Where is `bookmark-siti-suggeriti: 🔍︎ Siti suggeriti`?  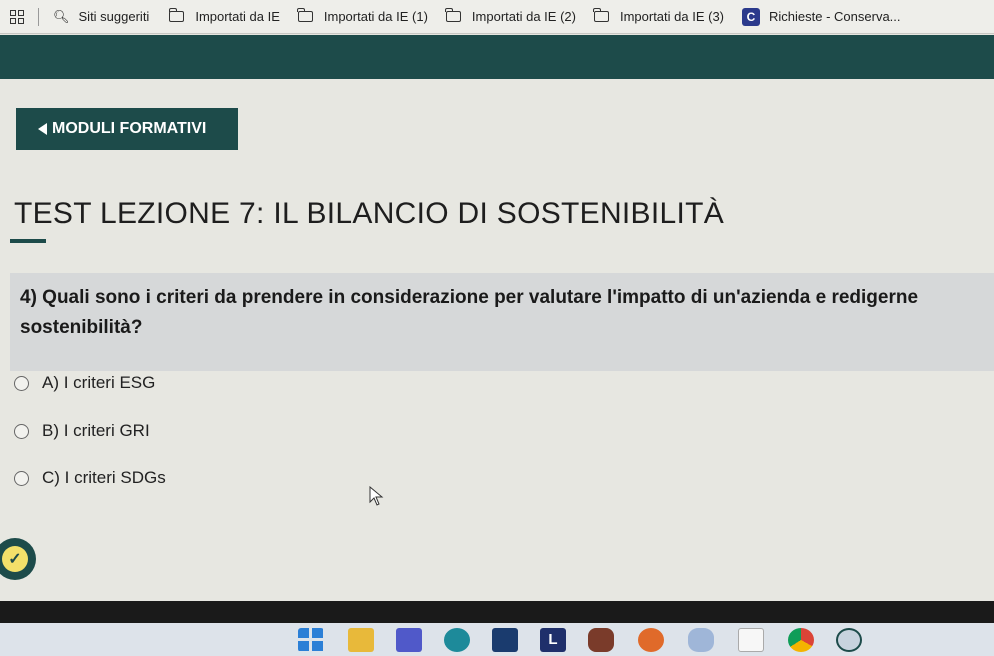
bookmark-siti-suggeriti: 🔍︎ Siti suggeriti is located at coordinates (101, 17).